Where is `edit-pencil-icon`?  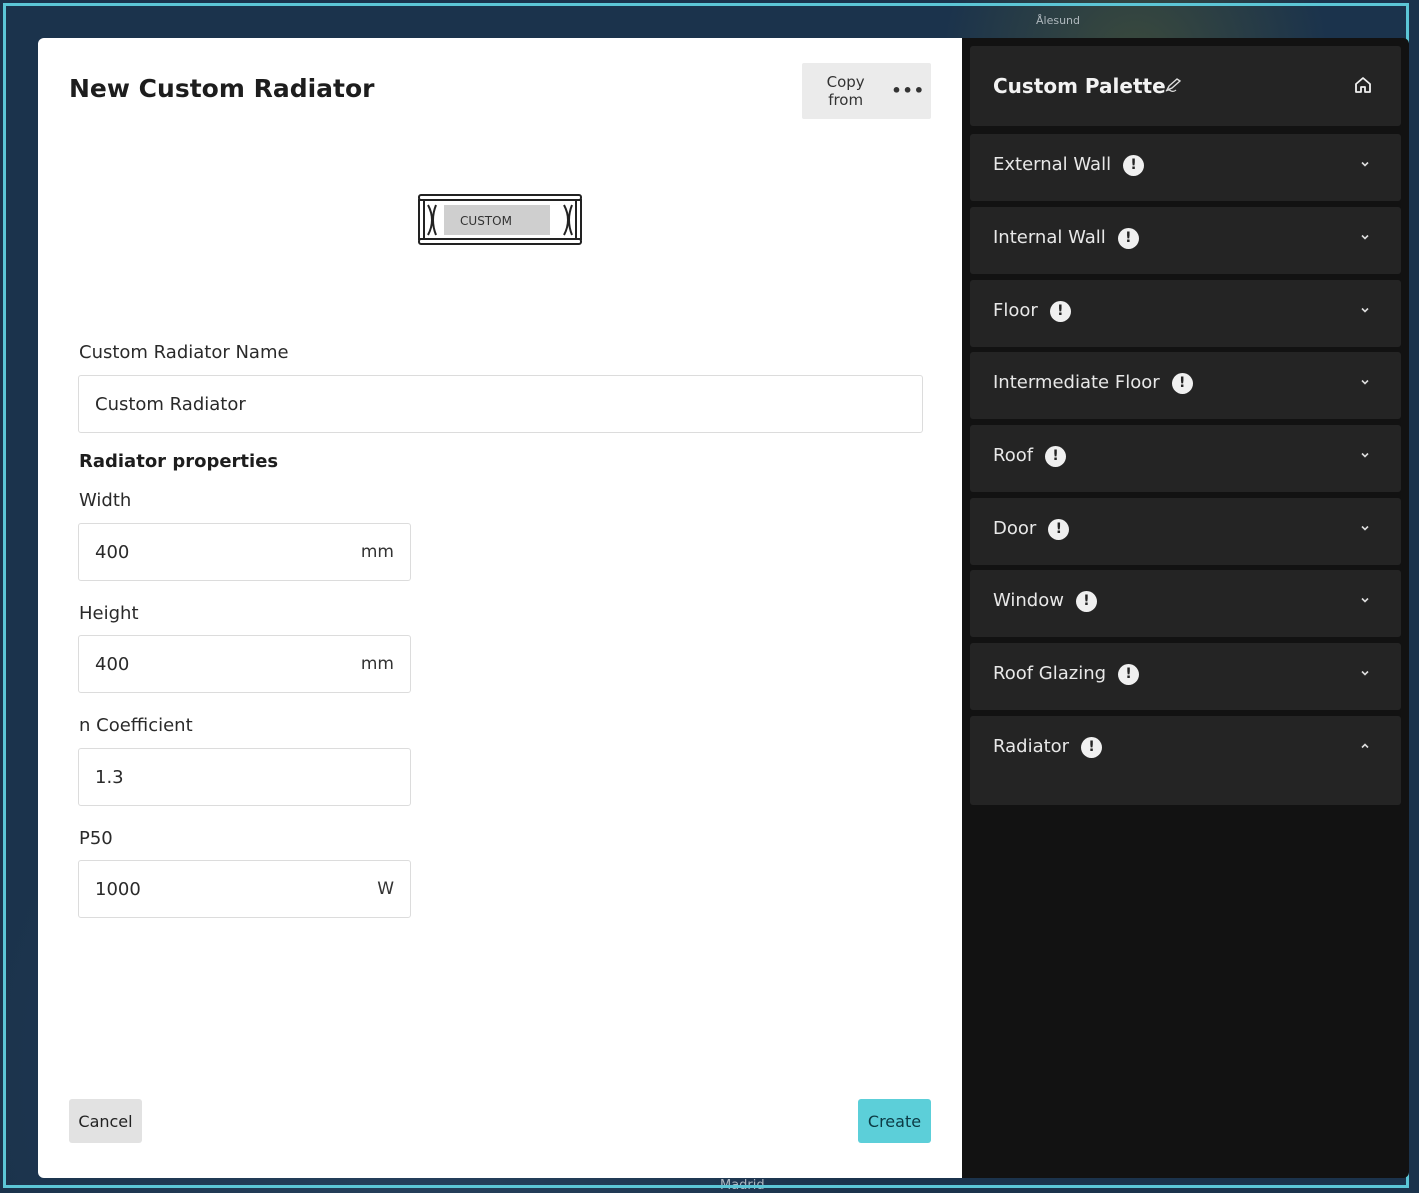
edit-pencil-icon is located at coordinates (1174, 85).